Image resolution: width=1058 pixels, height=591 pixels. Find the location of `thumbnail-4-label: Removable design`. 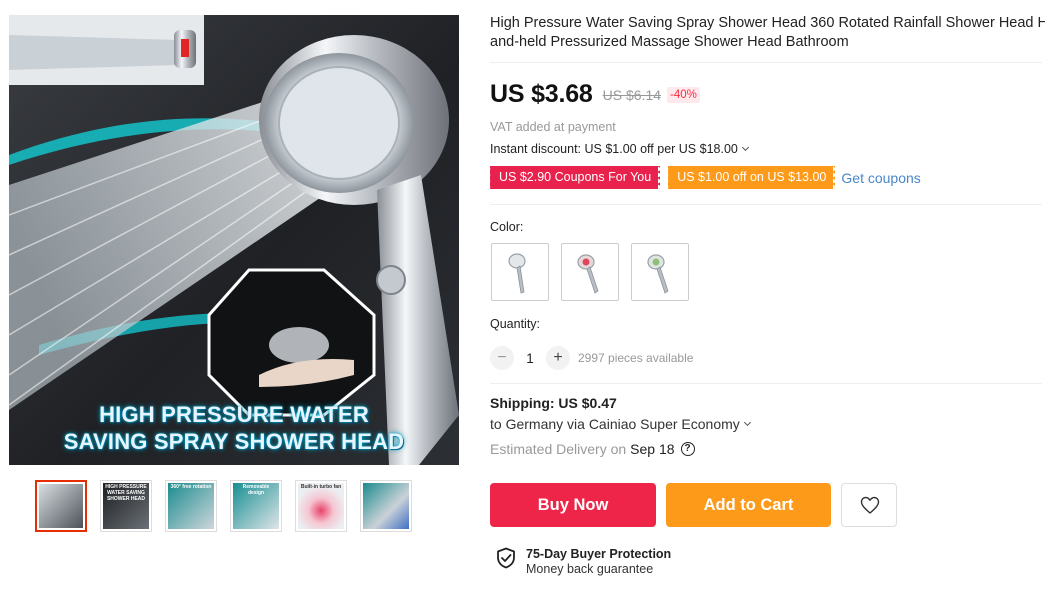

thumbnail-4-label: Removable design is located at coordinates (256, 490).